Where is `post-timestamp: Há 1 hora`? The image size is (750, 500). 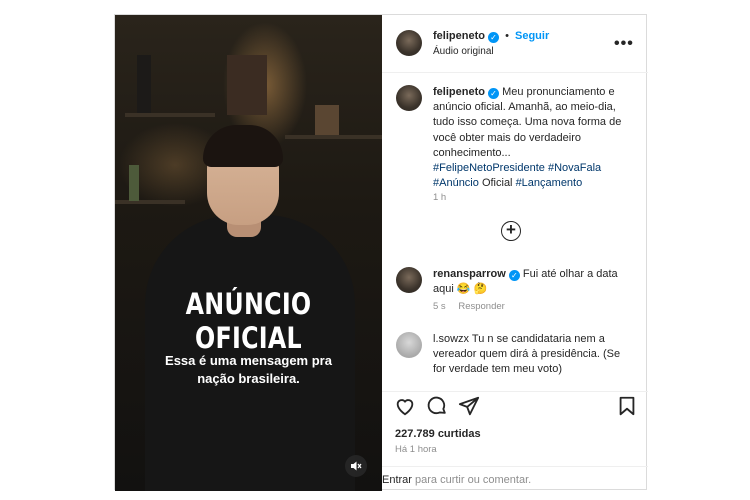 post-timestamp: Há 1 hora is located at coordinates (416, 449).